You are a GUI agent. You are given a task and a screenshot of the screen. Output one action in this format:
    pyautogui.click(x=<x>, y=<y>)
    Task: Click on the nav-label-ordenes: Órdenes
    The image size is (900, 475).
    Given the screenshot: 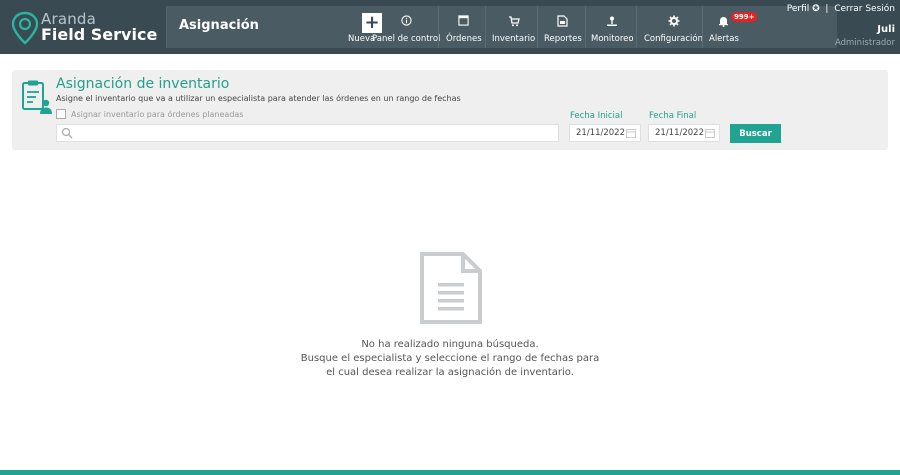 What is the action you would take?
    pyautogui.click(x=464, y=39)
    